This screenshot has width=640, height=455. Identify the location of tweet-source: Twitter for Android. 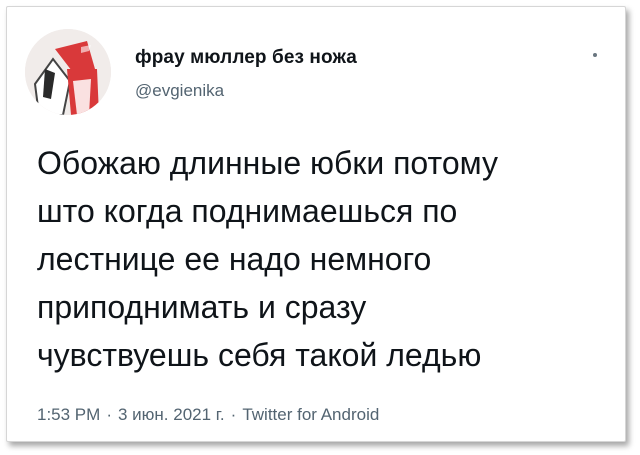
(310, 414).